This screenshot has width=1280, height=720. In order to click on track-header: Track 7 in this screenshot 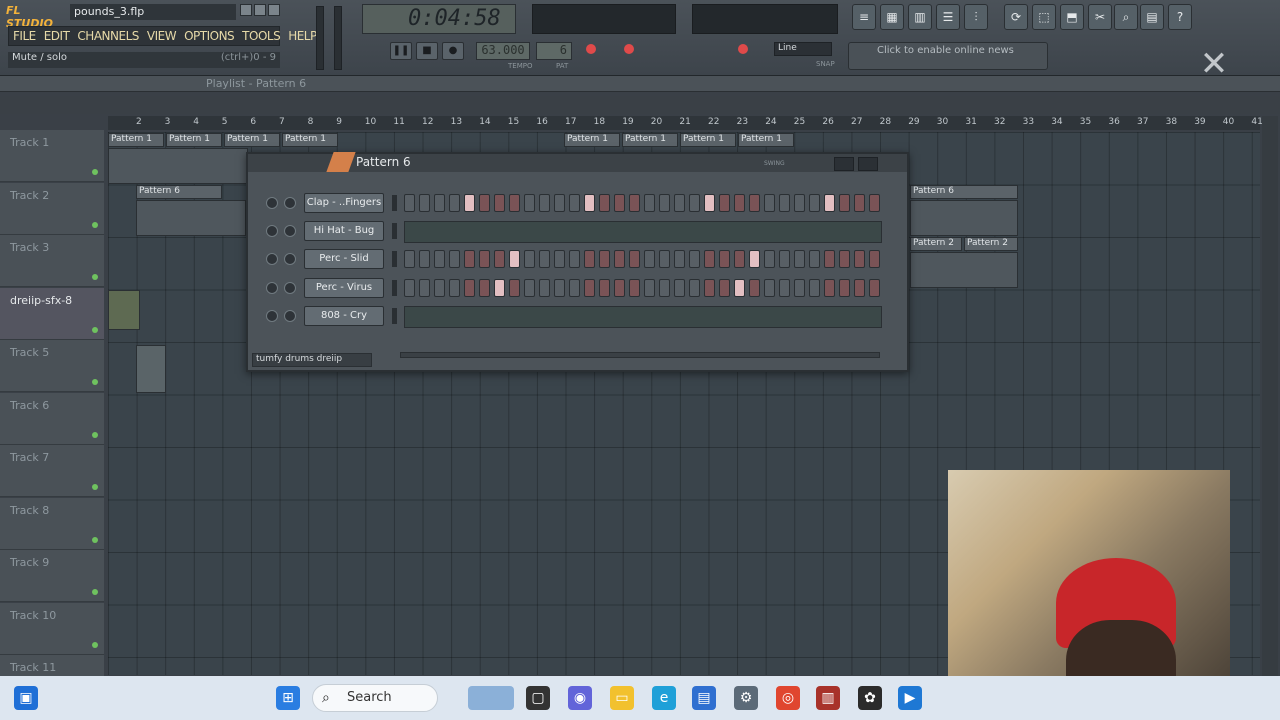, I will do `click(52, 471)`.